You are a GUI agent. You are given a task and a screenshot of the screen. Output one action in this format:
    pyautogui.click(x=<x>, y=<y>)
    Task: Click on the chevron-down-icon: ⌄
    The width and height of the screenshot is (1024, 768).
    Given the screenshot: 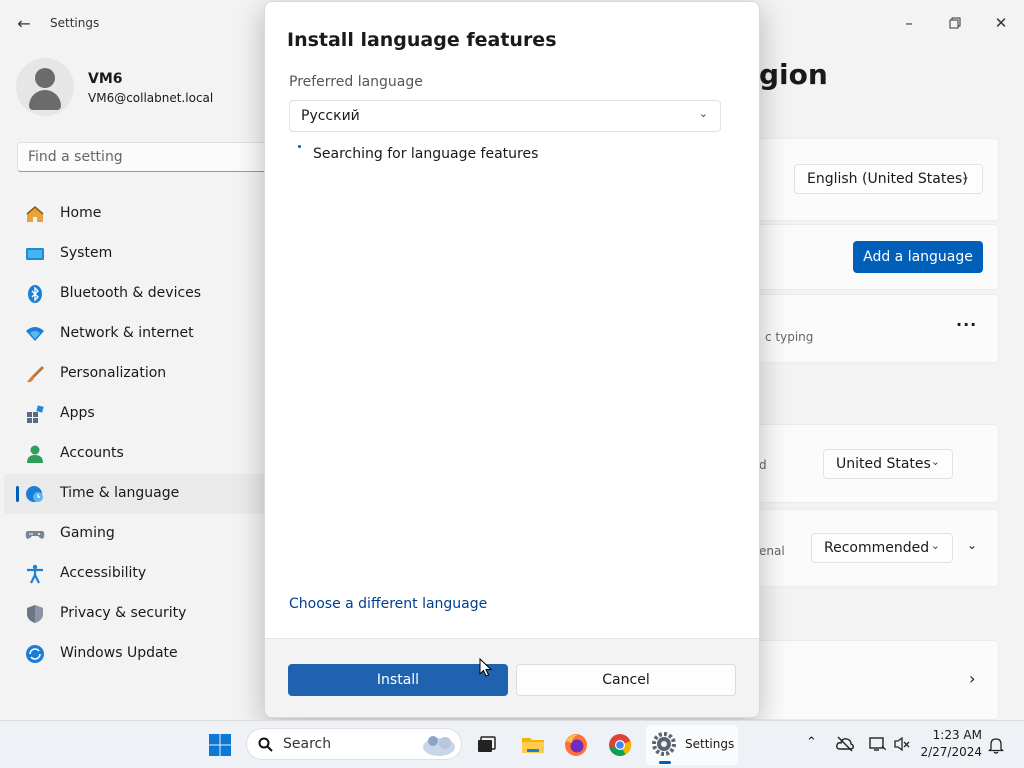 What is the action you would take?
    pyautogui.click(x=703, y=113)
    